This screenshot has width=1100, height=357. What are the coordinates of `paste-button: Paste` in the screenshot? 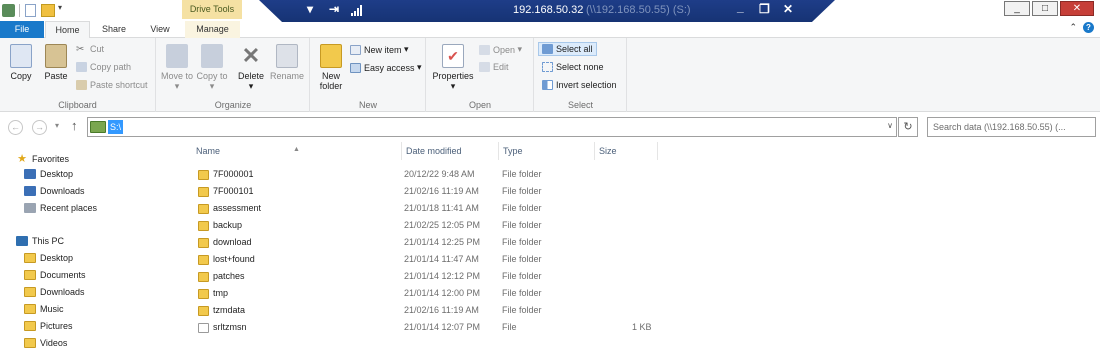 It's located at (56, 61).